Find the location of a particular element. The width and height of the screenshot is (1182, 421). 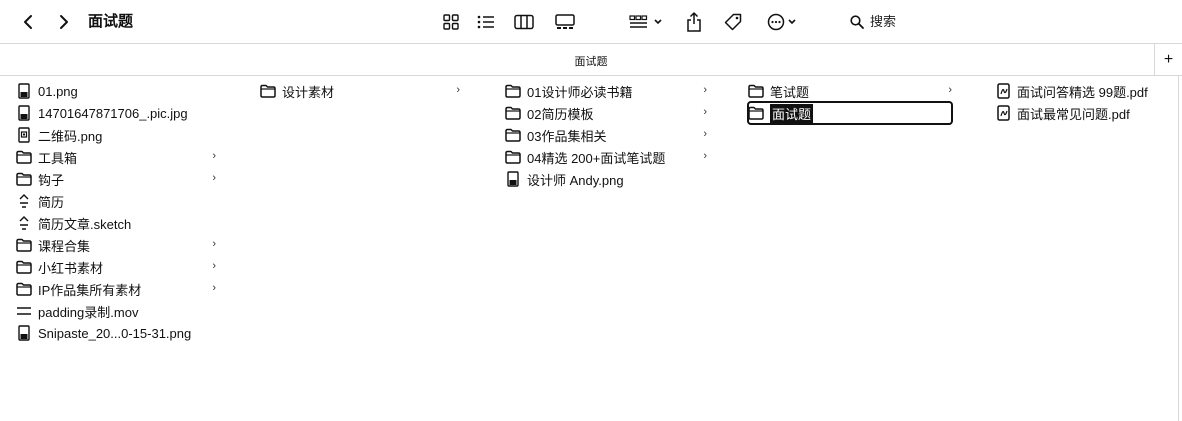

tag-icon is located at coordinates (733, 22).